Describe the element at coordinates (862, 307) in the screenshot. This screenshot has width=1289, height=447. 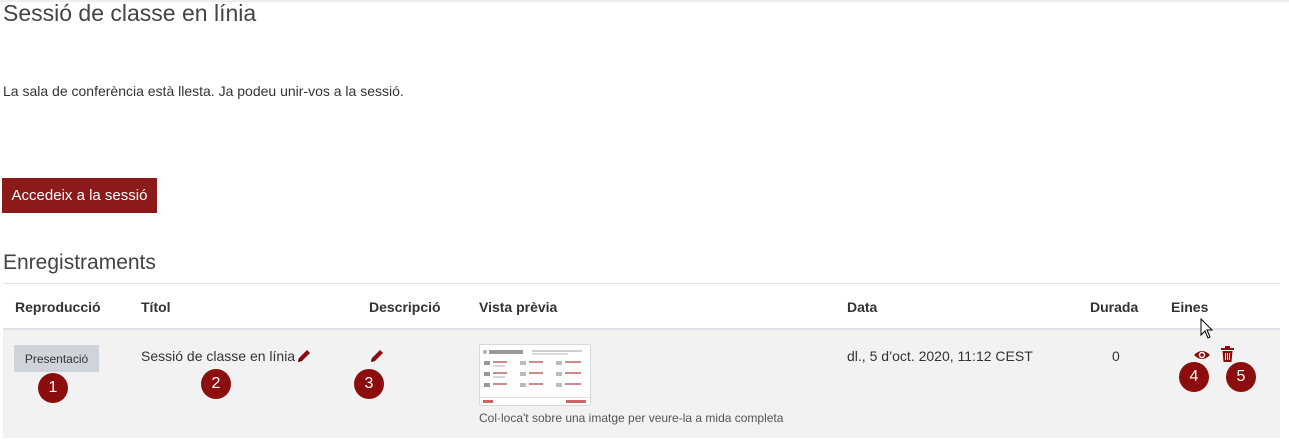
I see `column-header-date: Data` at that location.